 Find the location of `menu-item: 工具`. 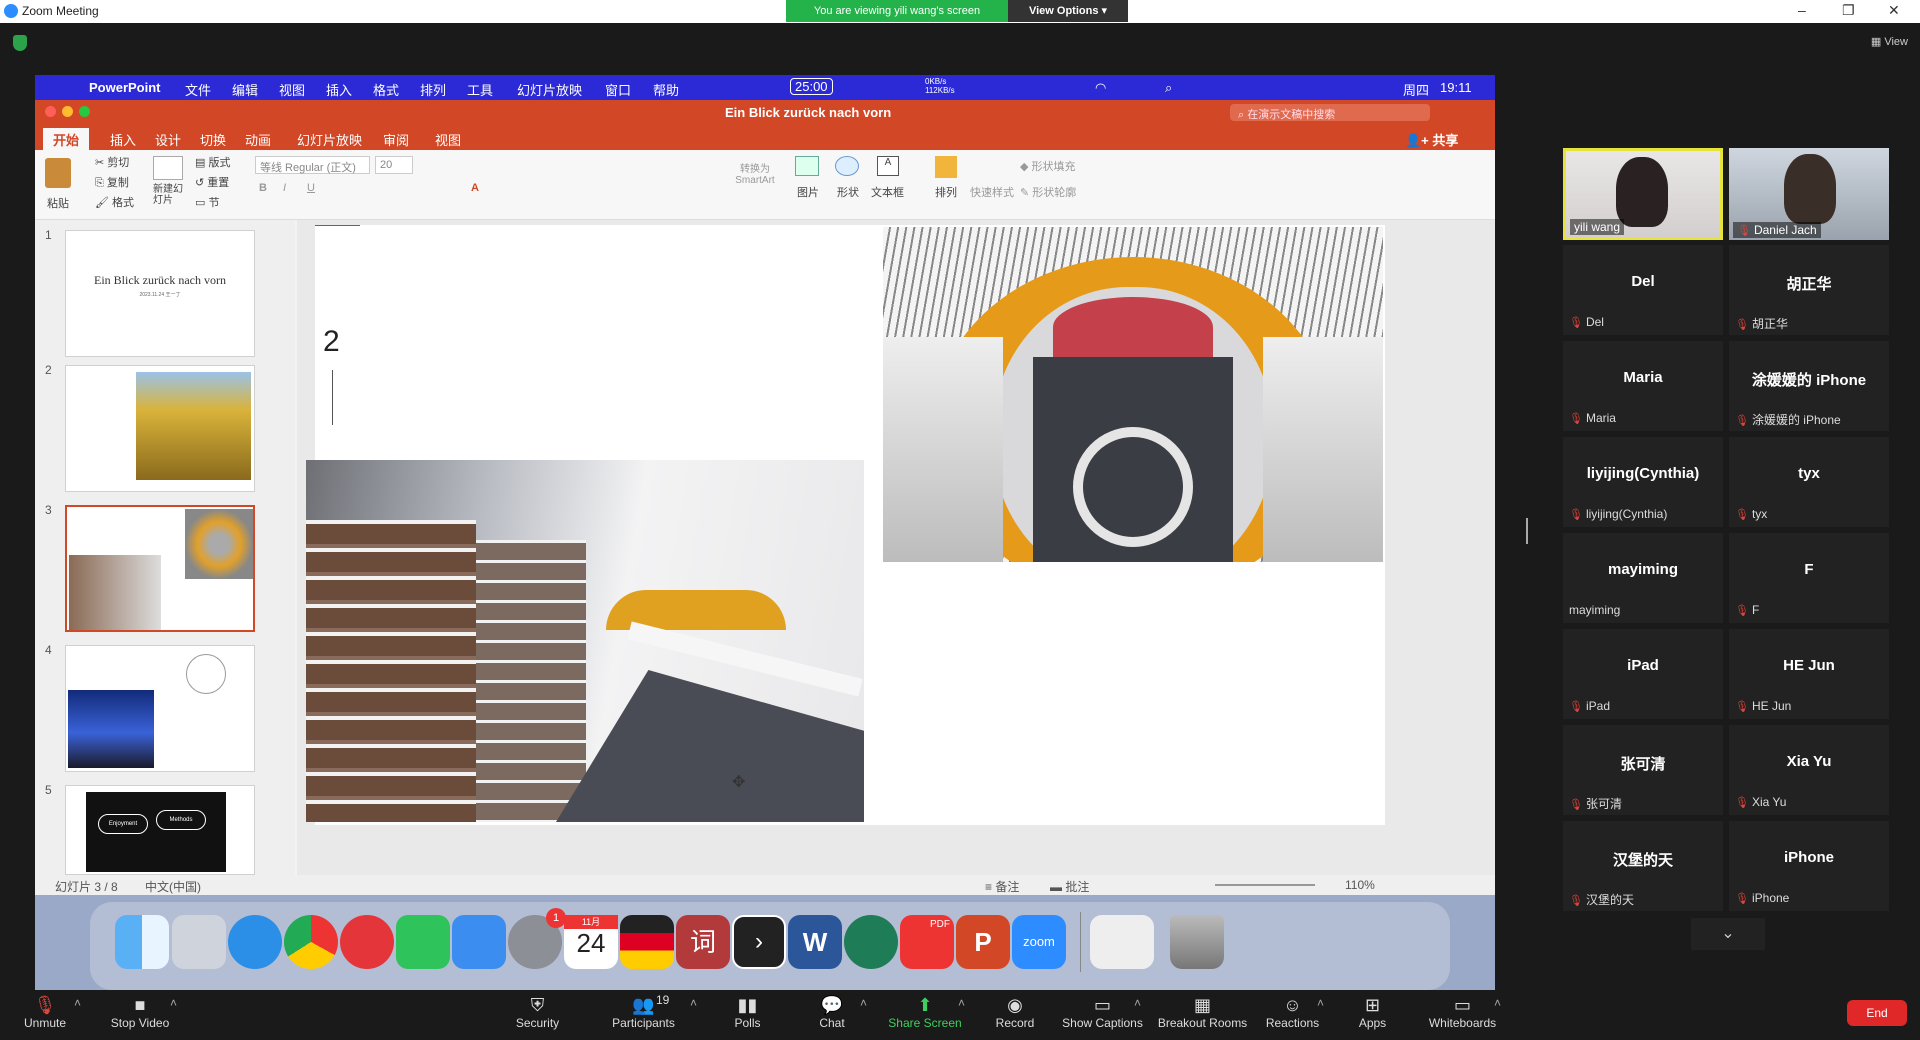

menu-item: 工具 is located at coordinates (480, 89).